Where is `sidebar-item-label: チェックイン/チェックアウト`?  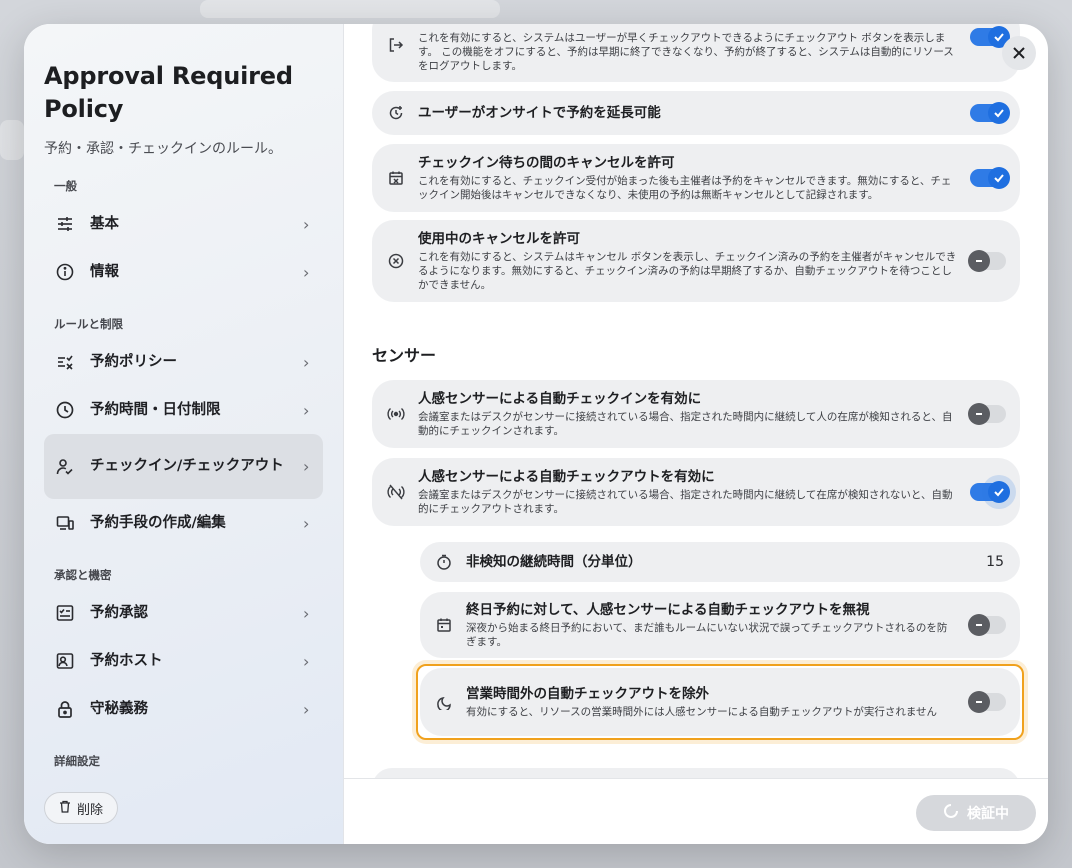
sidebar-item-label: チェックイン/チェックアウト is located at coordinates (187, 466).